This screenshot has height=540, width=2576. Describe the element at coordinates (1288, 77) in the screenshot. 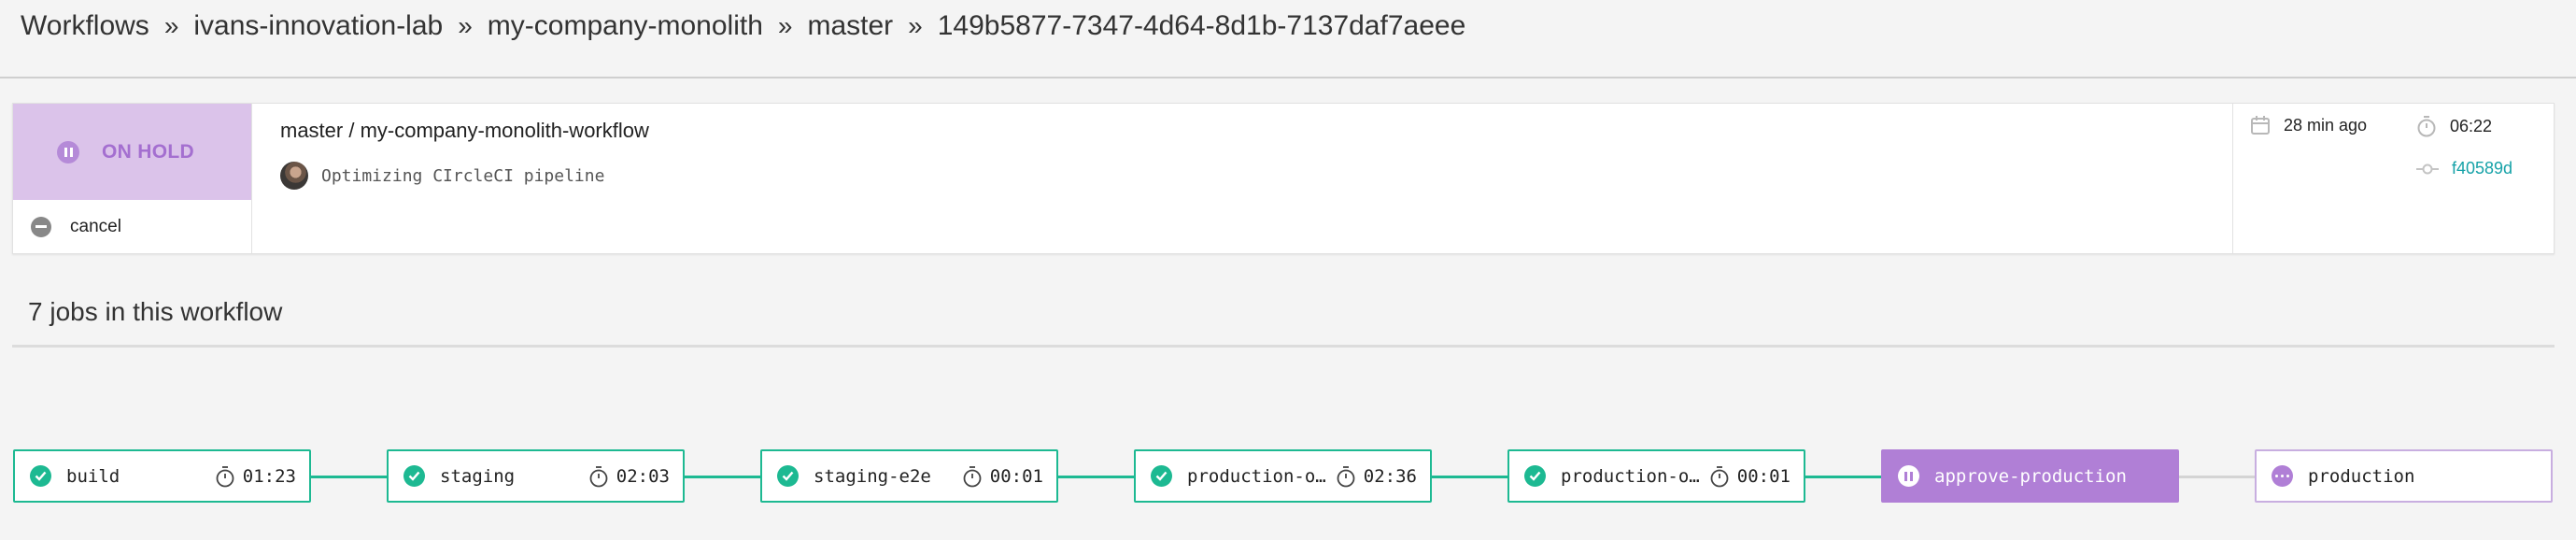

I see `header-divider` at that location.